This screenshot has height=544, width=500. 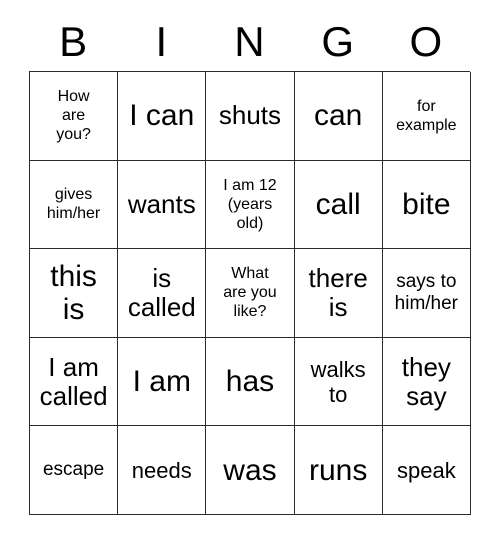 I want to click on bingo-cell: bite, so click(x=426, y=205).